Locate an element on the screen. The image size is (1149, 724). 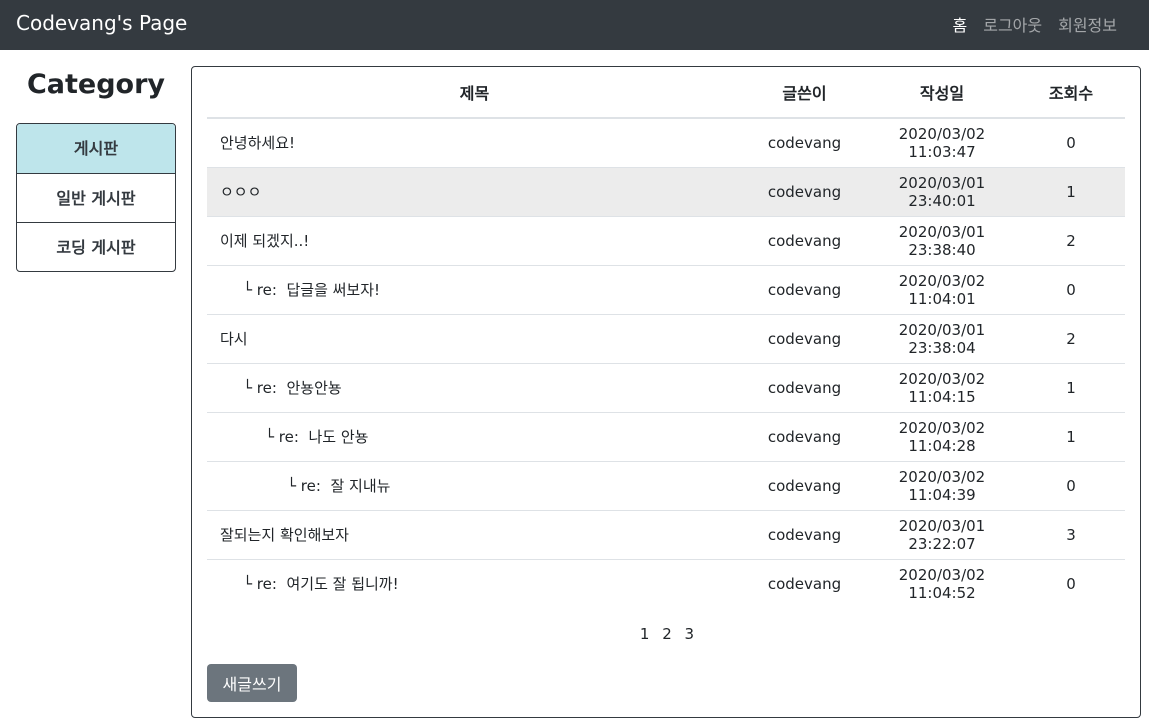
post-title: └ re: 여기도 잘 됩니까! is located at coordinates (474, 583).